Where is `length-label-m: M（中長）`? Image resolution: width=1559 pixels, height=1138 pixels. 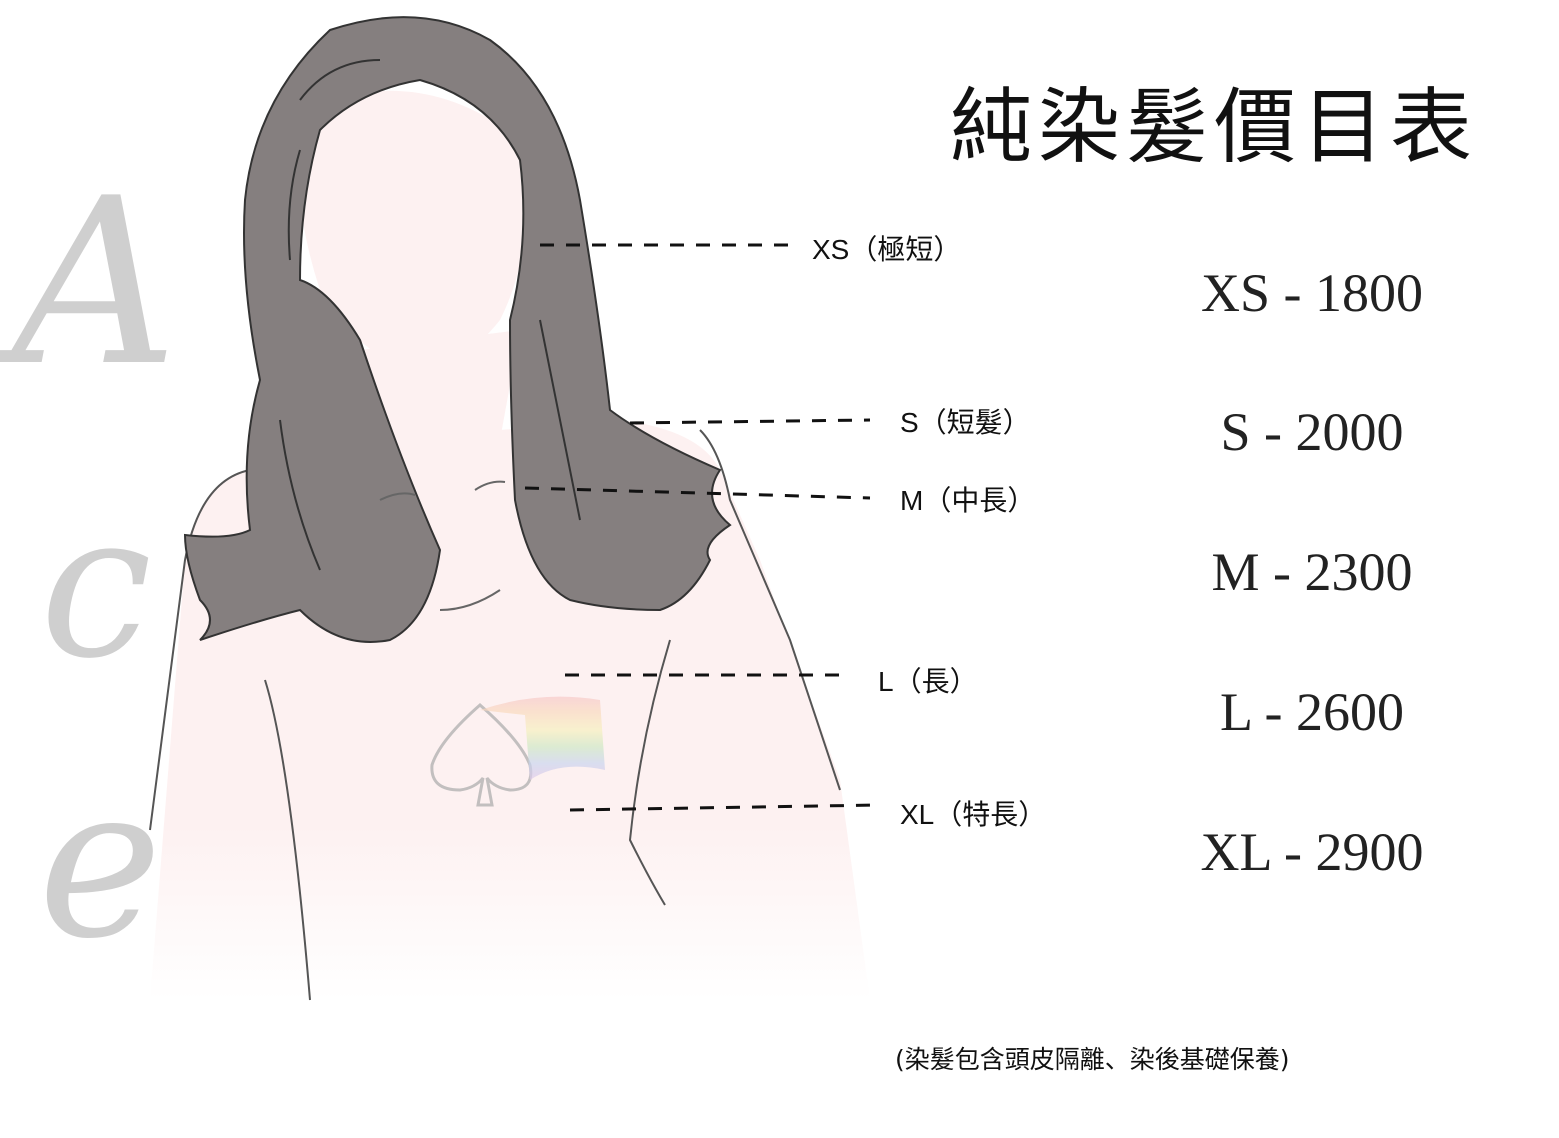 length-label-m: M（中長） is located at coordinates (968, 500).